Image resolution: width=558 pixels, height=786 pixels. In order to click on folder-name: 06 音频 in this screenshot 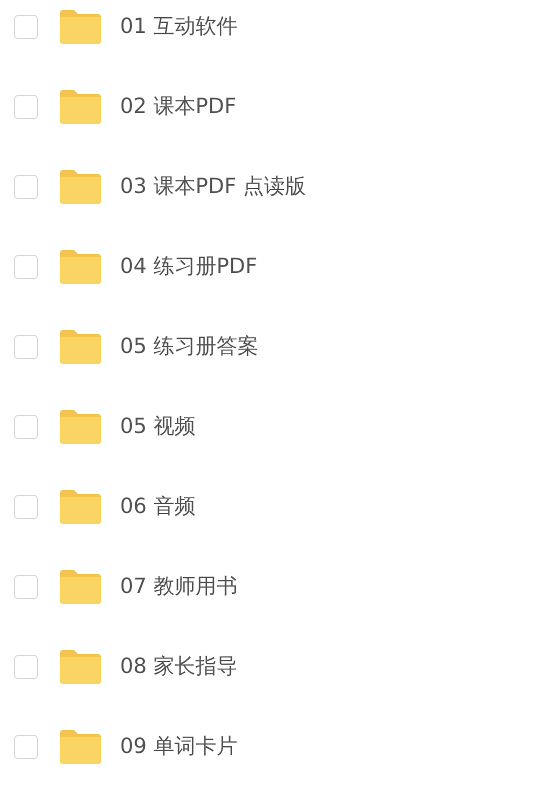, I will do `click(158, 507)`.